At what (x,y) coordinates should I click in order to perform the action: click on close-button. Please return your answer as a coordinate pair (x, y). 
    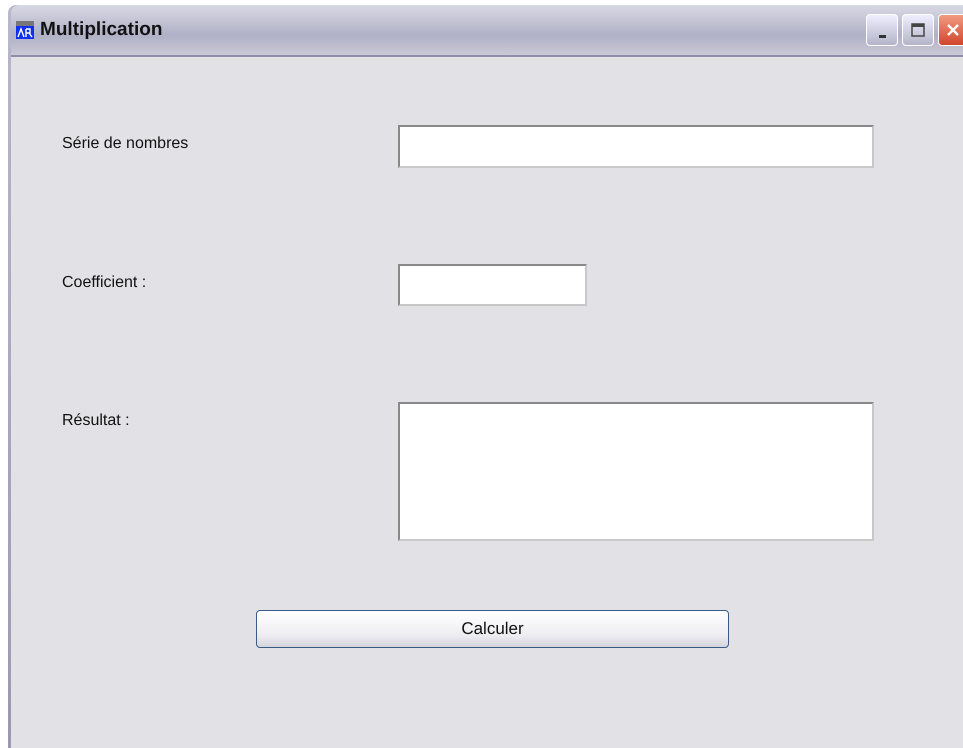
    Looking at the image, I should click on (950, 30).